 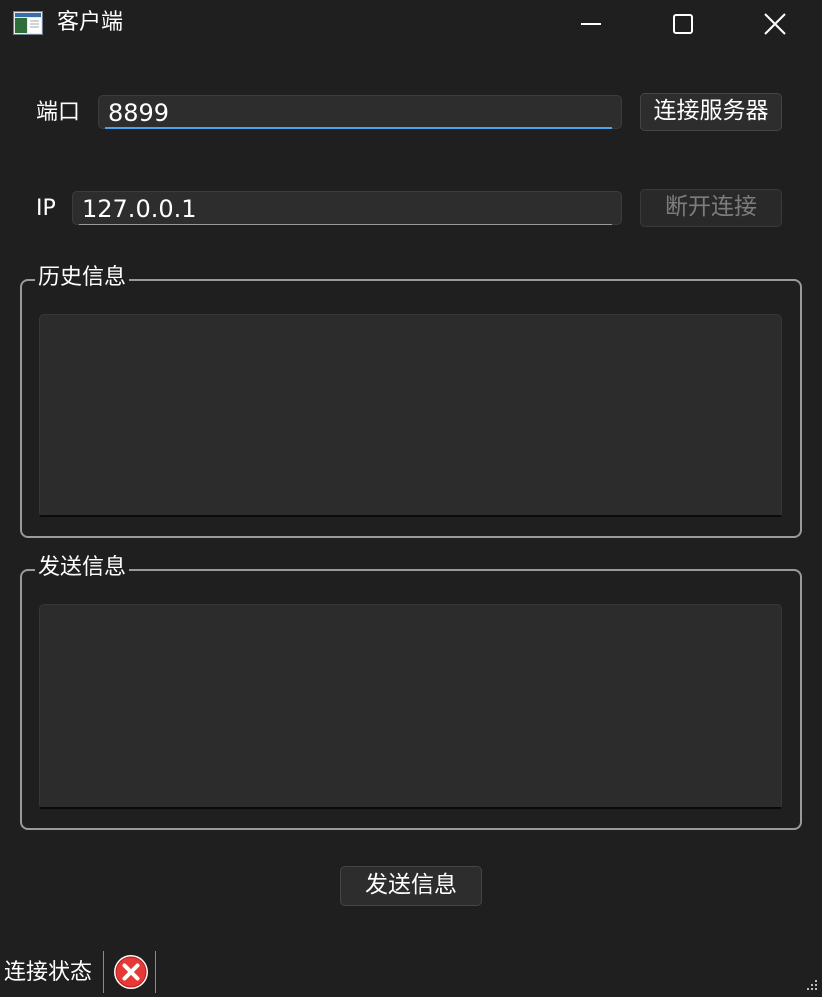 I want to click on disconnected-error-icon, so click(x=131, y=972).